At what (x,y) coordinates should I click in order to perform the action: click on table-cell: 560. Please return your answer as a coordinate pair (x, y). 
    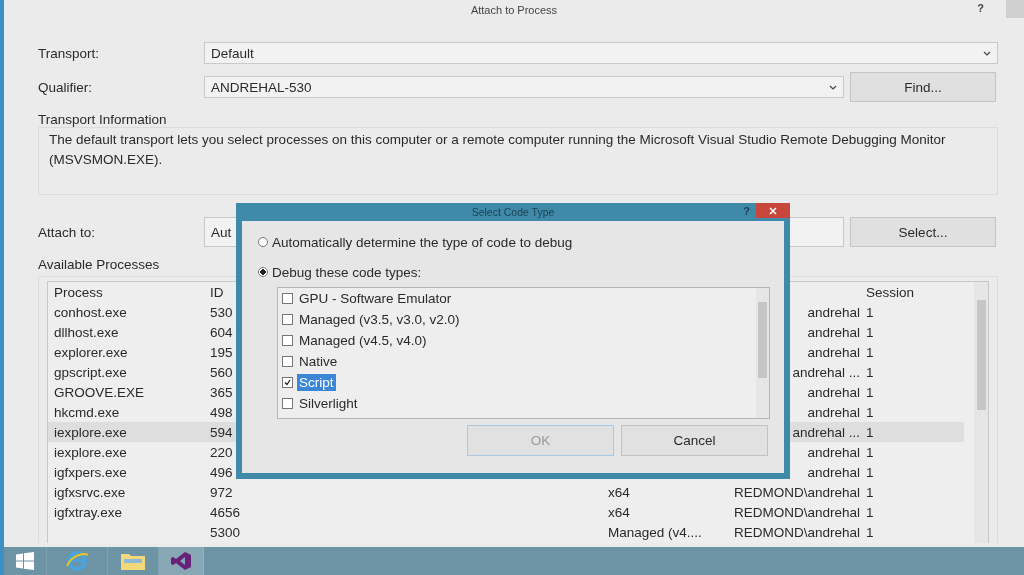
    Looking at the image, I should click on (221, 372).